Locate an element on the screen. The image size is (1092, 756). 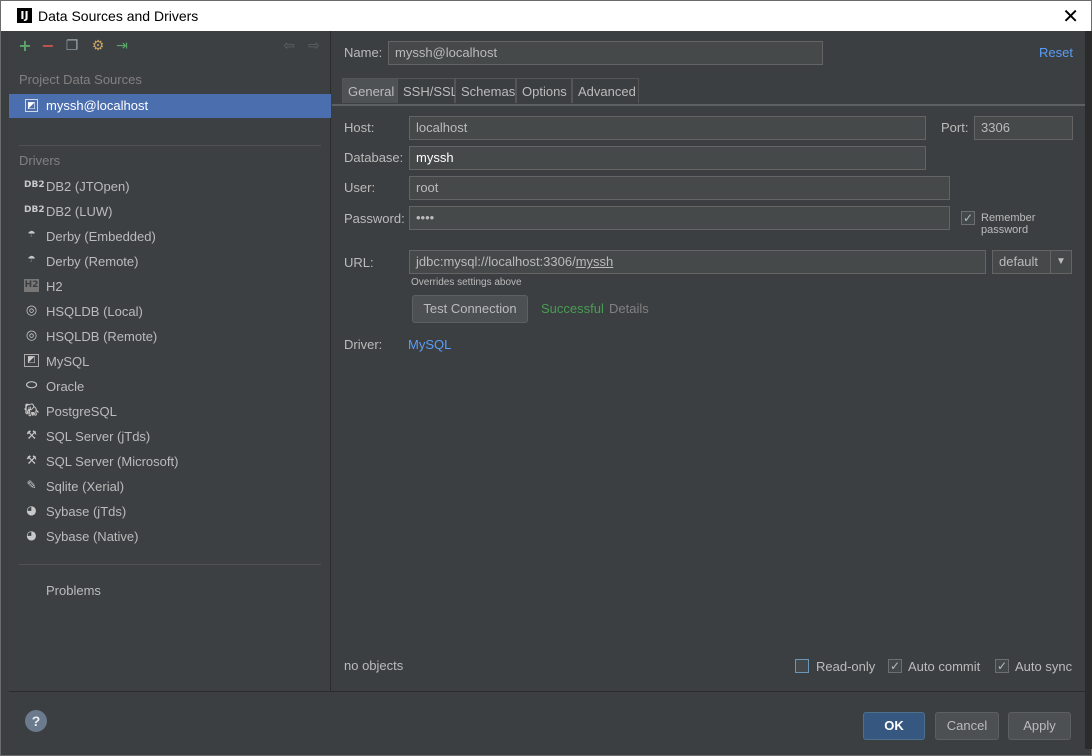
driver-label: Sybase (jTds) is located at coordinates (86, 511).